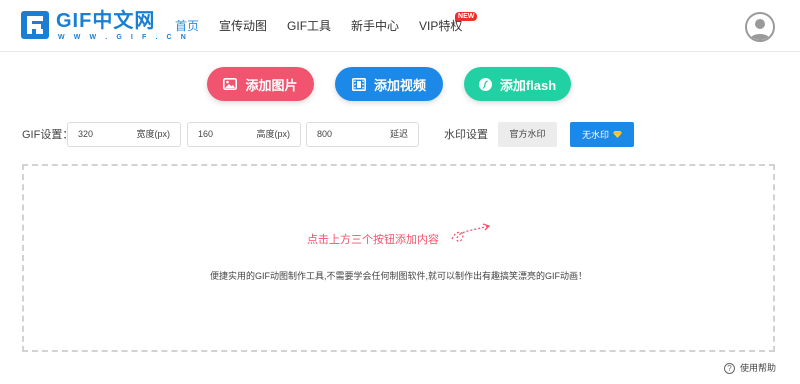  I want to click on delay-value: 800, so click(325, 134).